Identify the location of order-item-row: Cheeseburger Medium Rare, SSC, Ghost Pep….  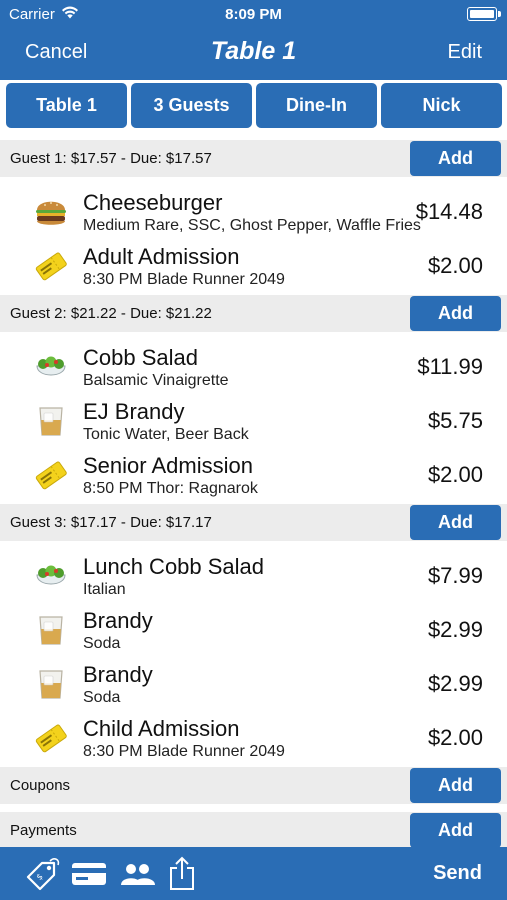
(253, 212).